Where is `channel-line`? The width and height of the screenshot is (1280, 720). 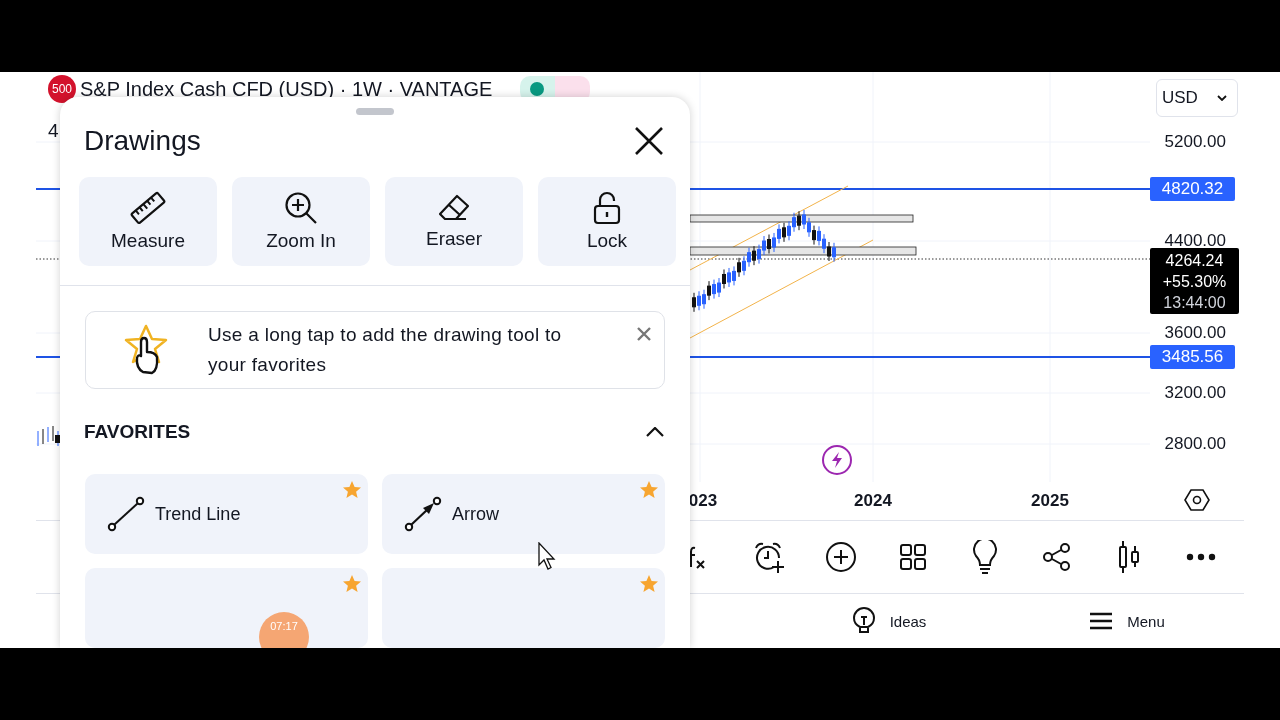
channel-line is located at coordinates (781, 289).